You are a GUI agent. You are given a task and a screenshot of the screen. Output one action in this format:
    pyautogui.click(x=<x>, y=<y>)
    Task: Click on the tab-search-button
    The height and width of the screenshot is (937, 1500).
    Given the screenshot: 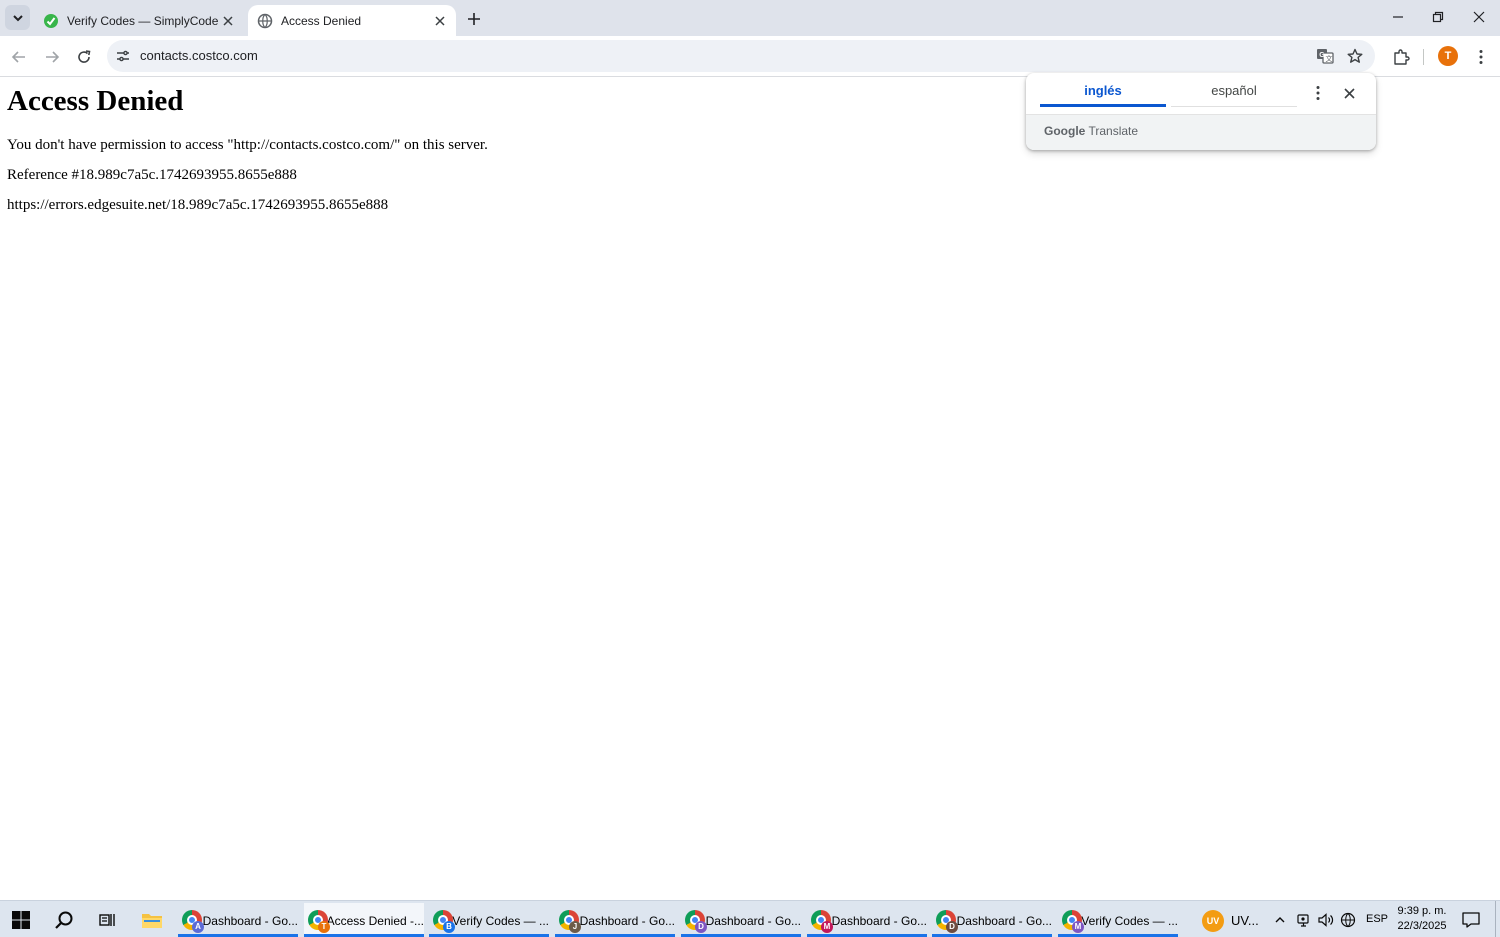 What is the action you would take?
    pyautogui.click(x=17, y=17)
    